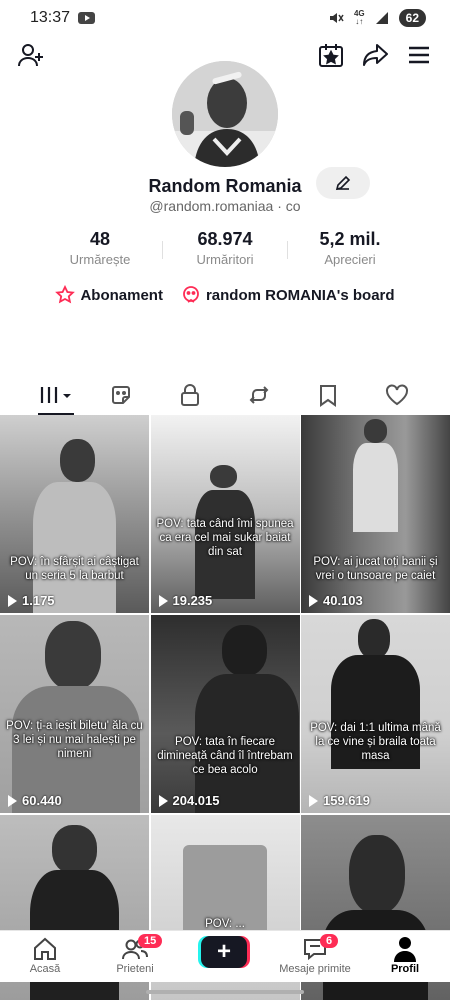 The height and width of the screenshot is (1000, 450). I want to click on view-count: 40.103, so click(336, 600).